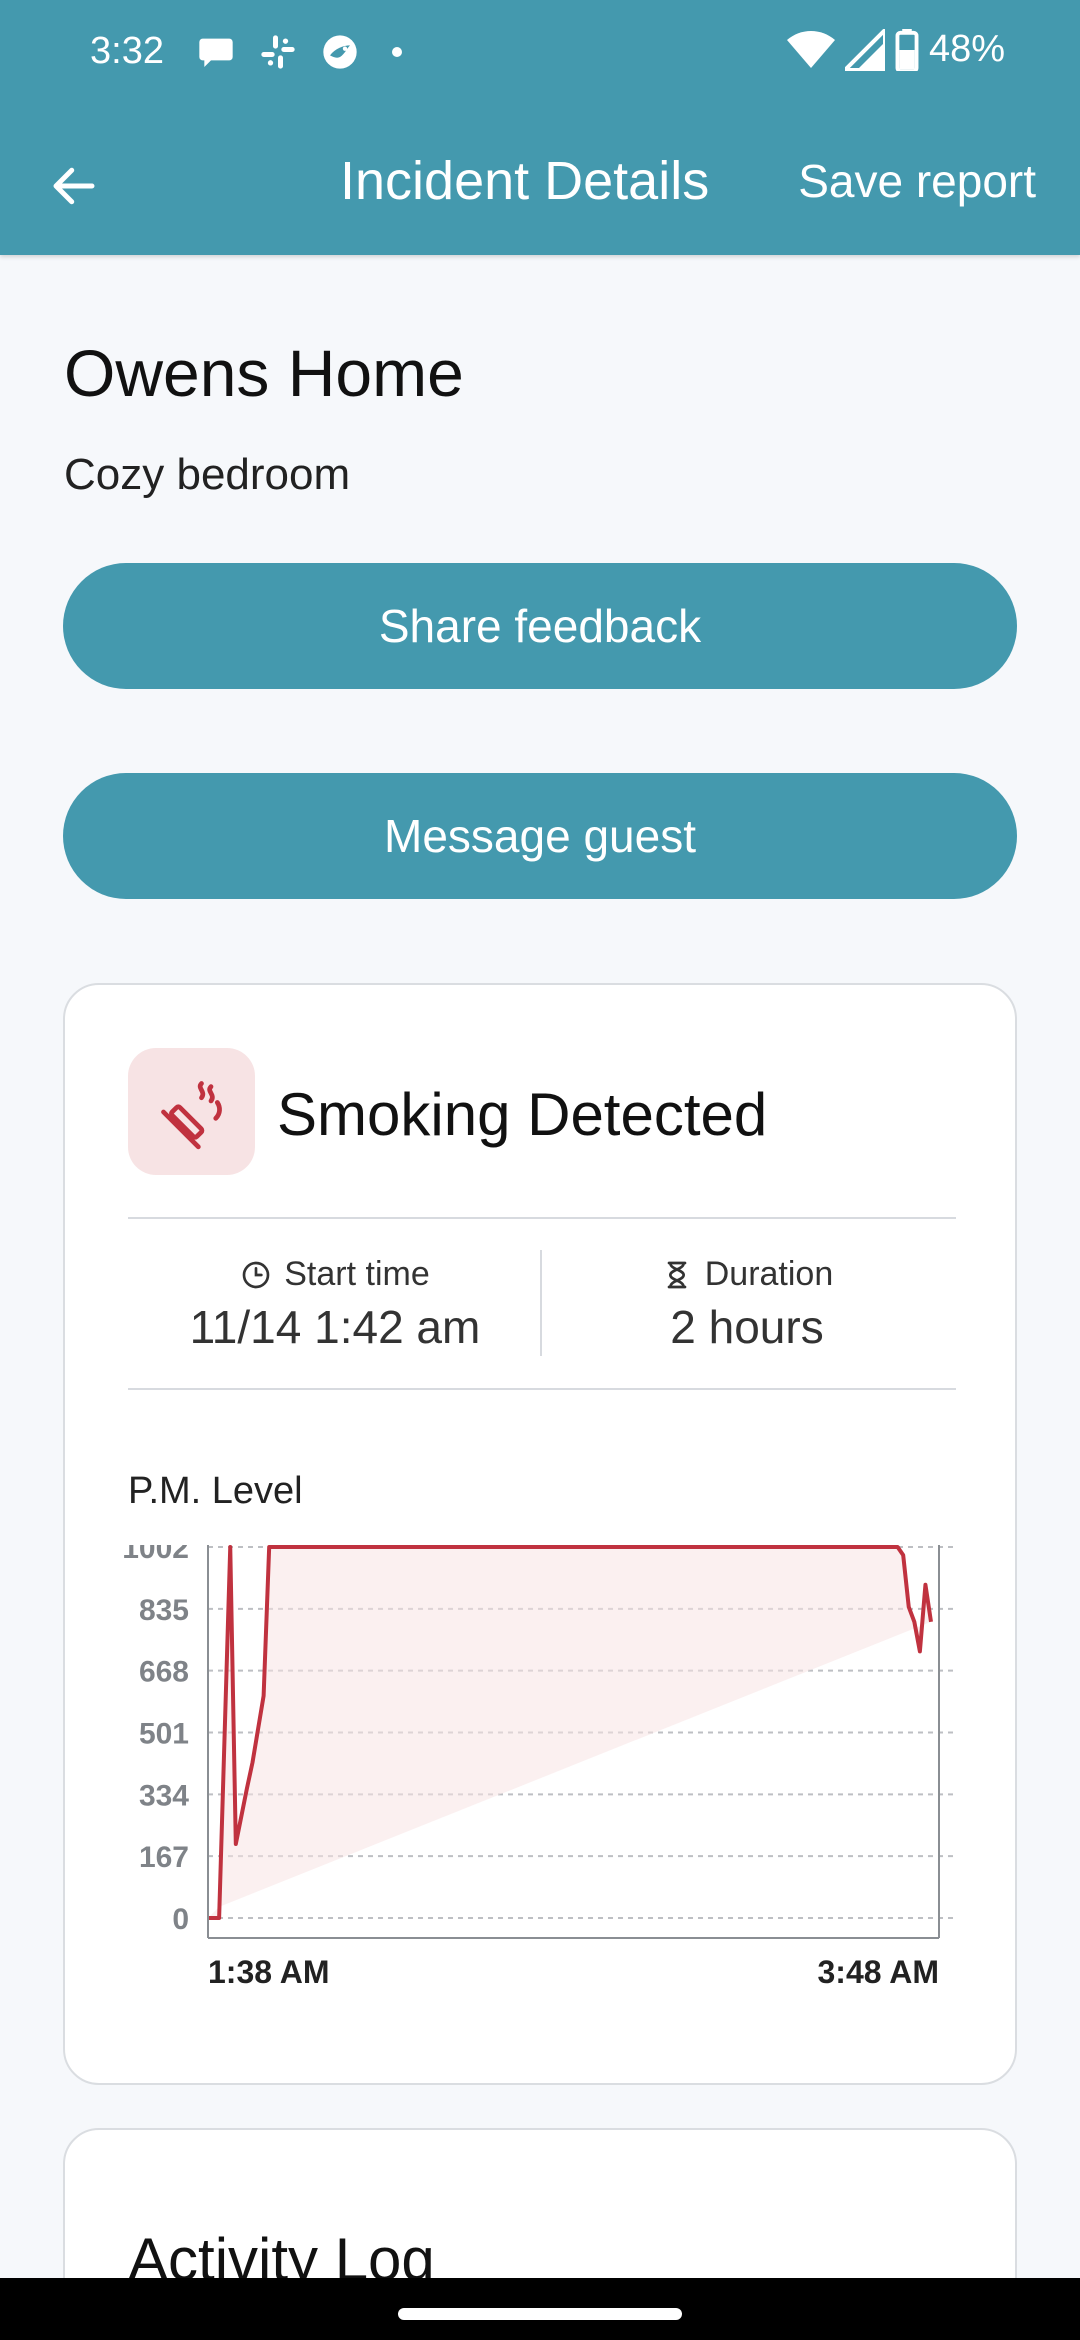  What do you see at coordinates (522, 1114) in the screenshot?
I see `incident-title: Smoking Detected` at bounding box center [522, 1114].